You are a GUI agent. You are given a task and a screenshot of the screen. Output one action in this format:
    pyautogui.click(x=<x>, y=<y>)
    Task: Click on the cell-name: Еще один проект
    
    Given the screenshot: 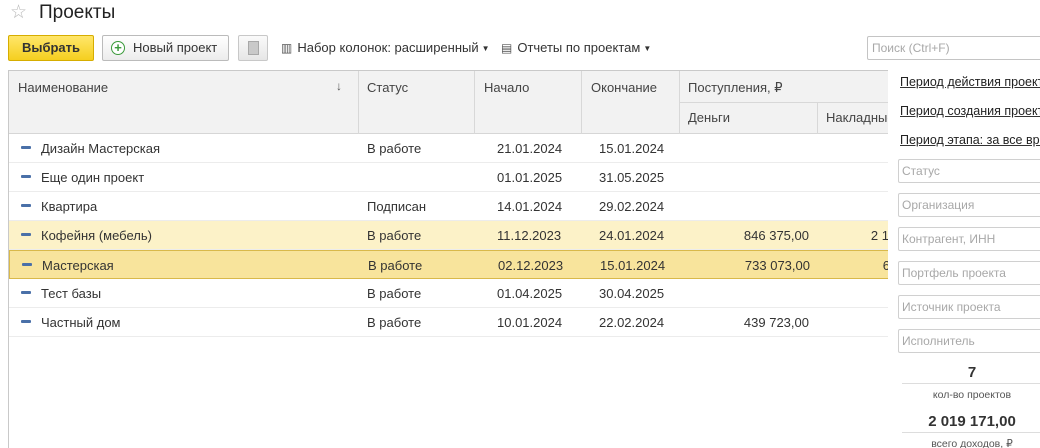 What is the action you would take?
    pyautogui.click(x=93, y=177)
    